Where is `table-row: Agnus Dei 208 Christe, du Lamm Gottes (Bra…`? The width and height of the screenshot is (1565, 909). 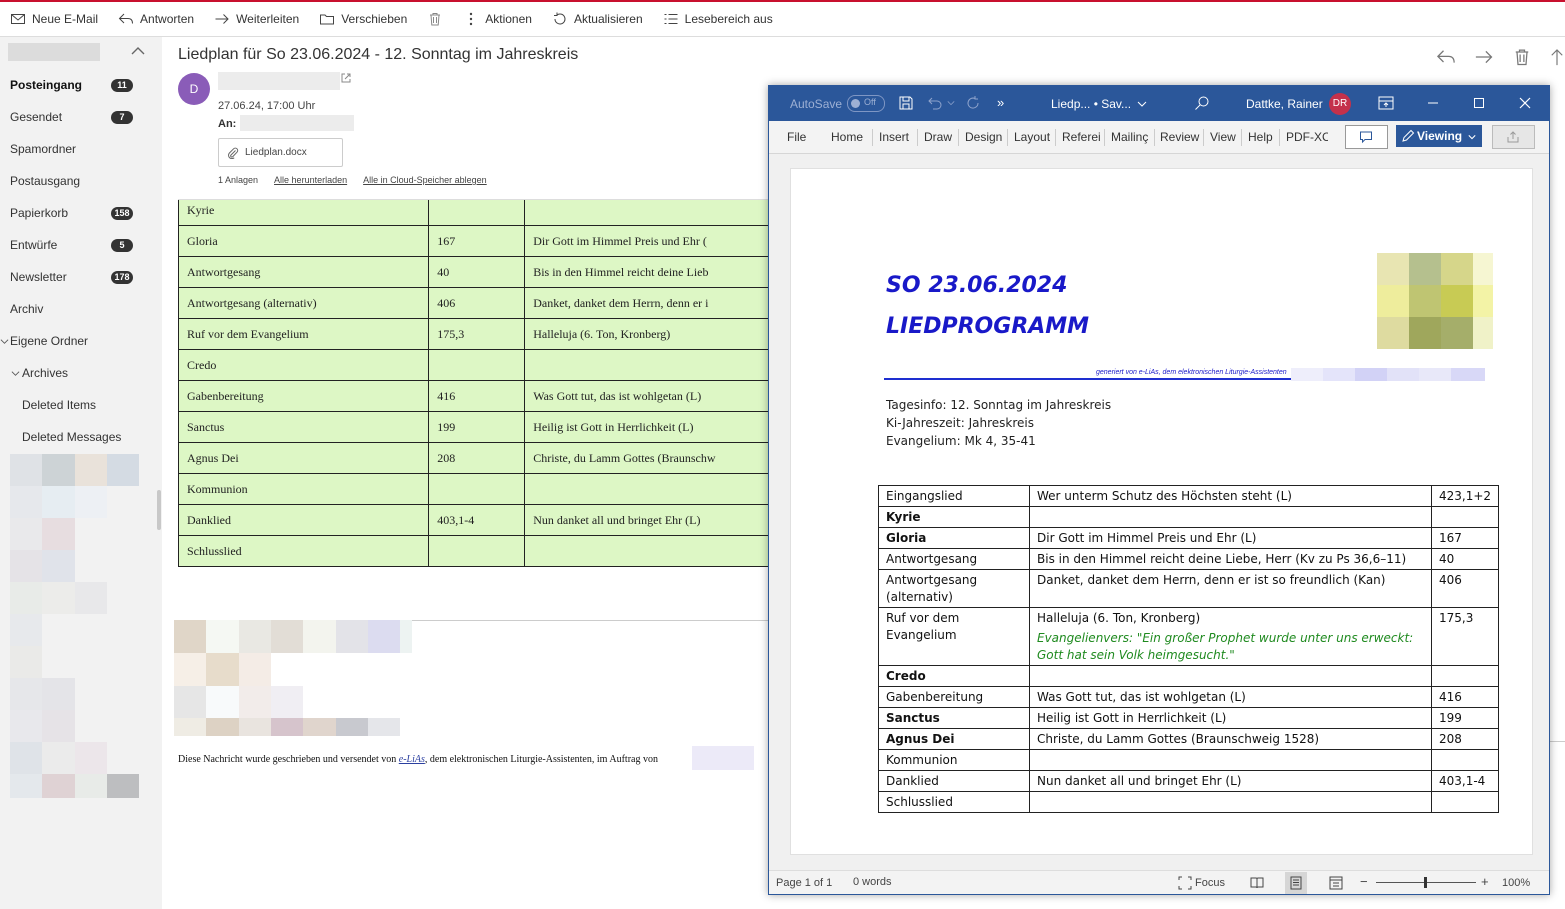 table-row: Agnus Dei 208 Christe, du Lamm Gottes (Bra… is located at coordinates (474, 458).